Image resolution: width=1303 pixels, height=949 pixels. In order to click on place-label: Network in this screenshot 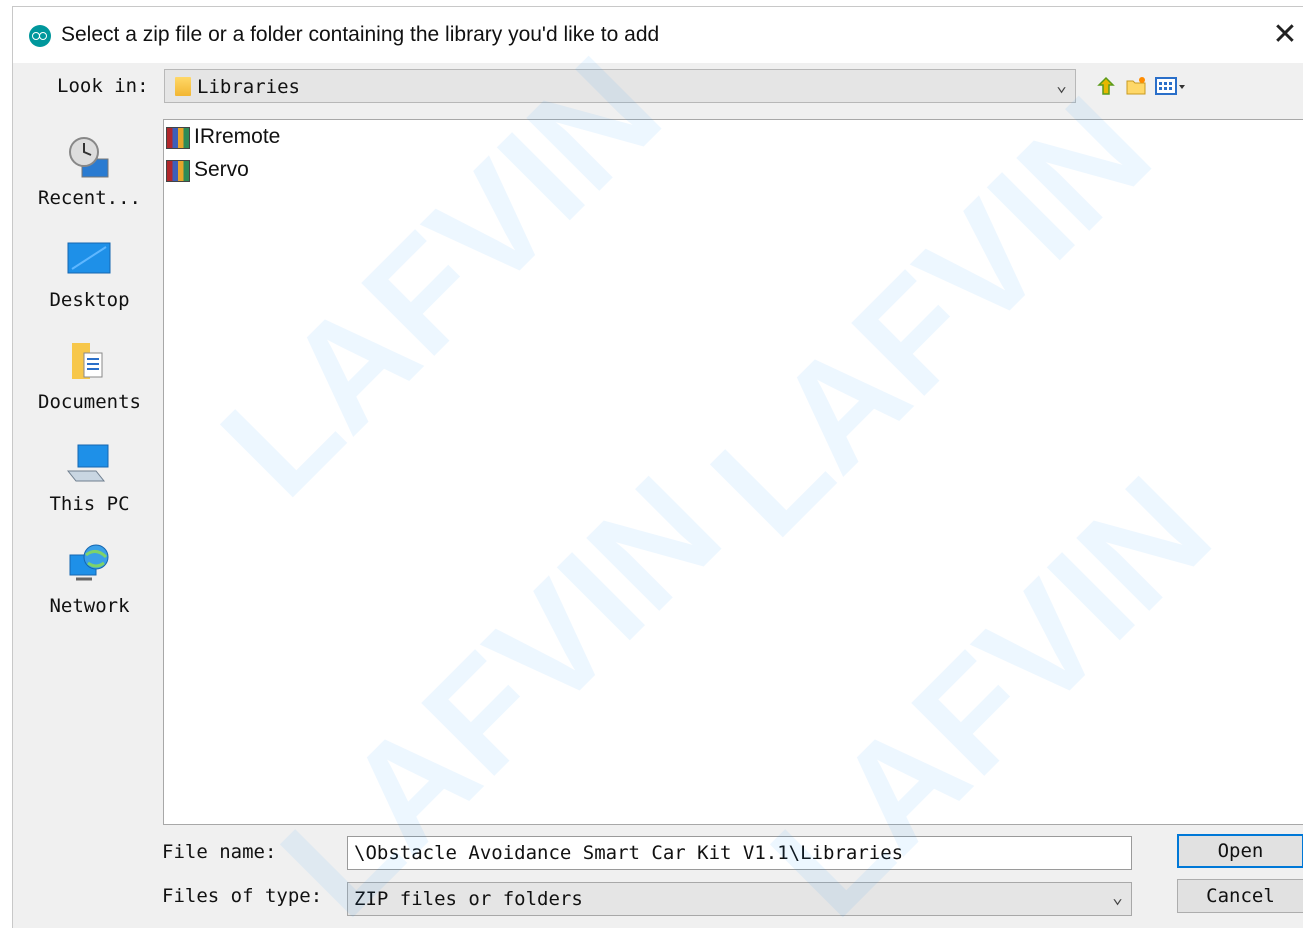, I will do `click(89, 606)`.